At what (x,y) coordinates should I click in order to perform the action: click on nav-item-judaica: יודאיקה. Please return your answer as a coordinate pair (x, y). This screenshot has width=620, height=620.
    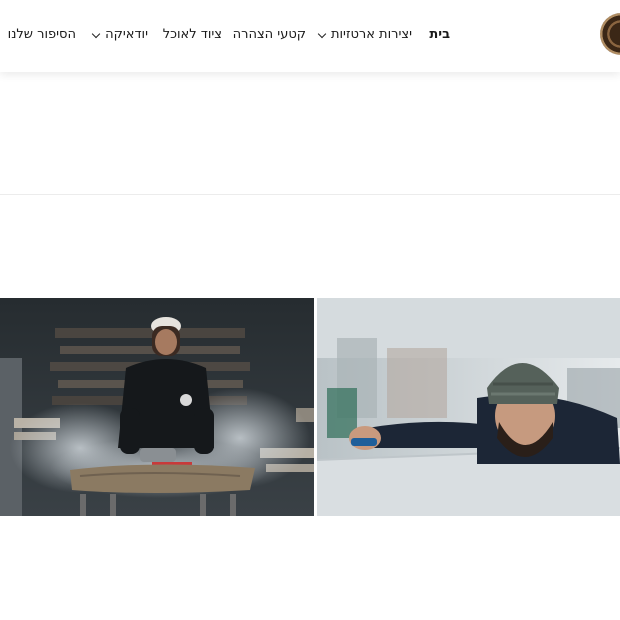
    Looking at the image, I should click on (119, 35).